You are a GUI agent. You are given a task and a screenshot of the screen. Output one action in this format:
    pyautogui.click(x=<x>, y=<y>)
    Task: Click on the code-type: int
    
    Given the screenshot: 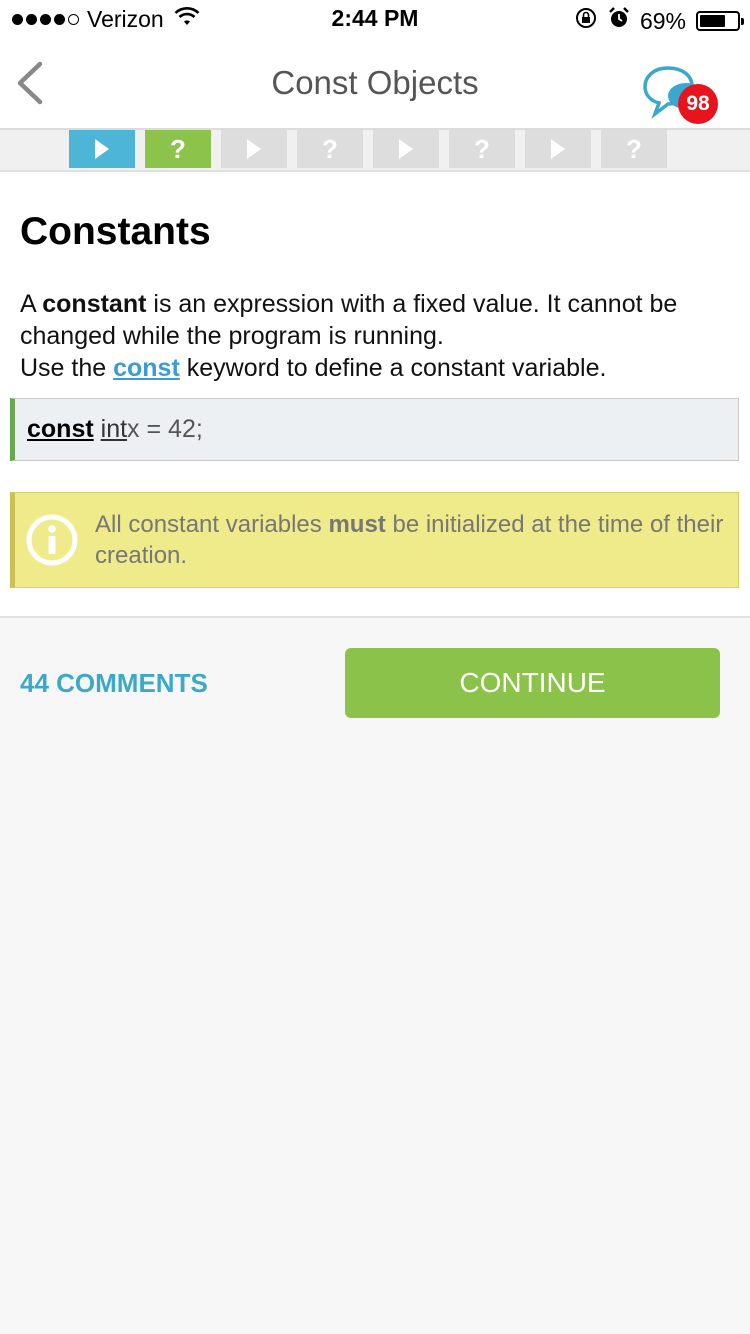 What is the action you would take?
    pyautogui.click(x=114, y=429)
    